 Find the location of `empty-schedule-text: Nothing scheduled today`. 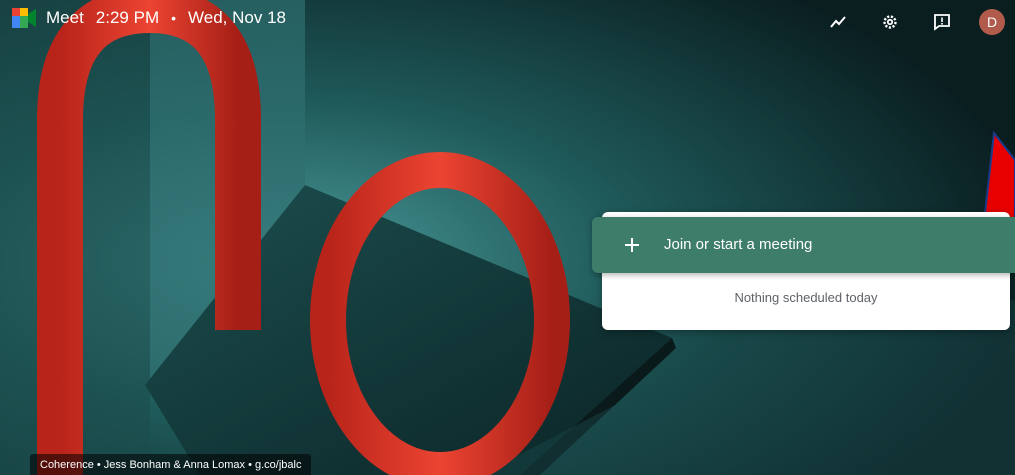

empty-schedule-text: Nothing scheduled today is located at coordinates (806, 297).